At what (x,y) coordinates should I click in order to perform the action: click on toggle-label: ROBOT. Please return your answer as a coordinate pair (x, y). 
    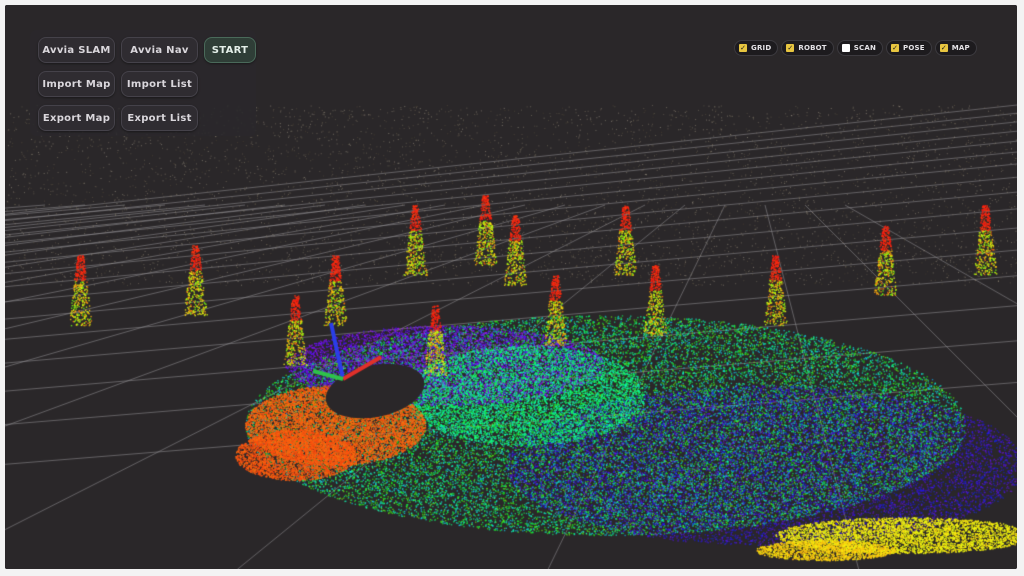
    Looking at the image, I should click on (812, 48).